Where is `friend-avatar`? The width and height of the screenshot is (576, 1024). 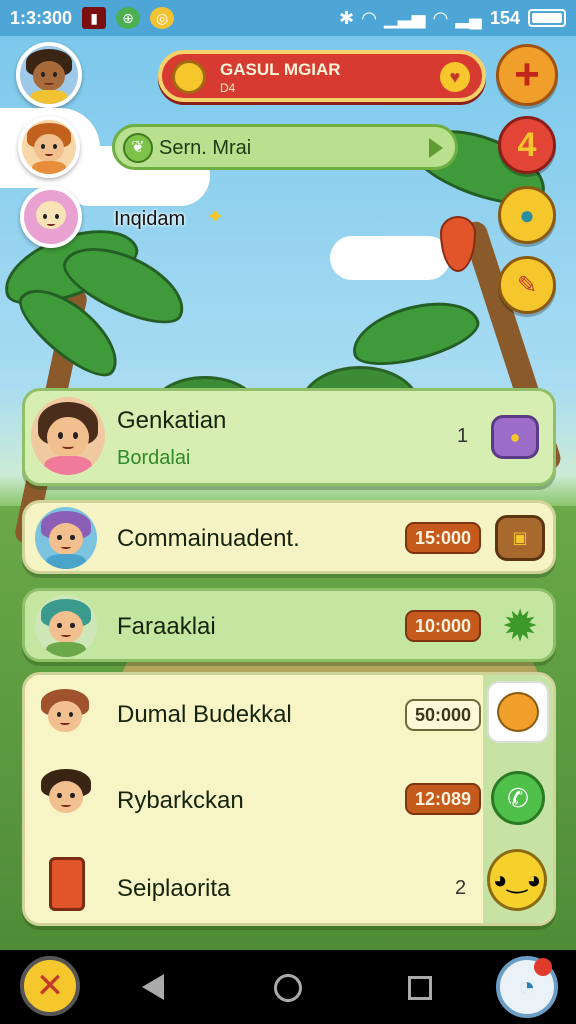
friend-avatar is located at coordinates (49, 147).